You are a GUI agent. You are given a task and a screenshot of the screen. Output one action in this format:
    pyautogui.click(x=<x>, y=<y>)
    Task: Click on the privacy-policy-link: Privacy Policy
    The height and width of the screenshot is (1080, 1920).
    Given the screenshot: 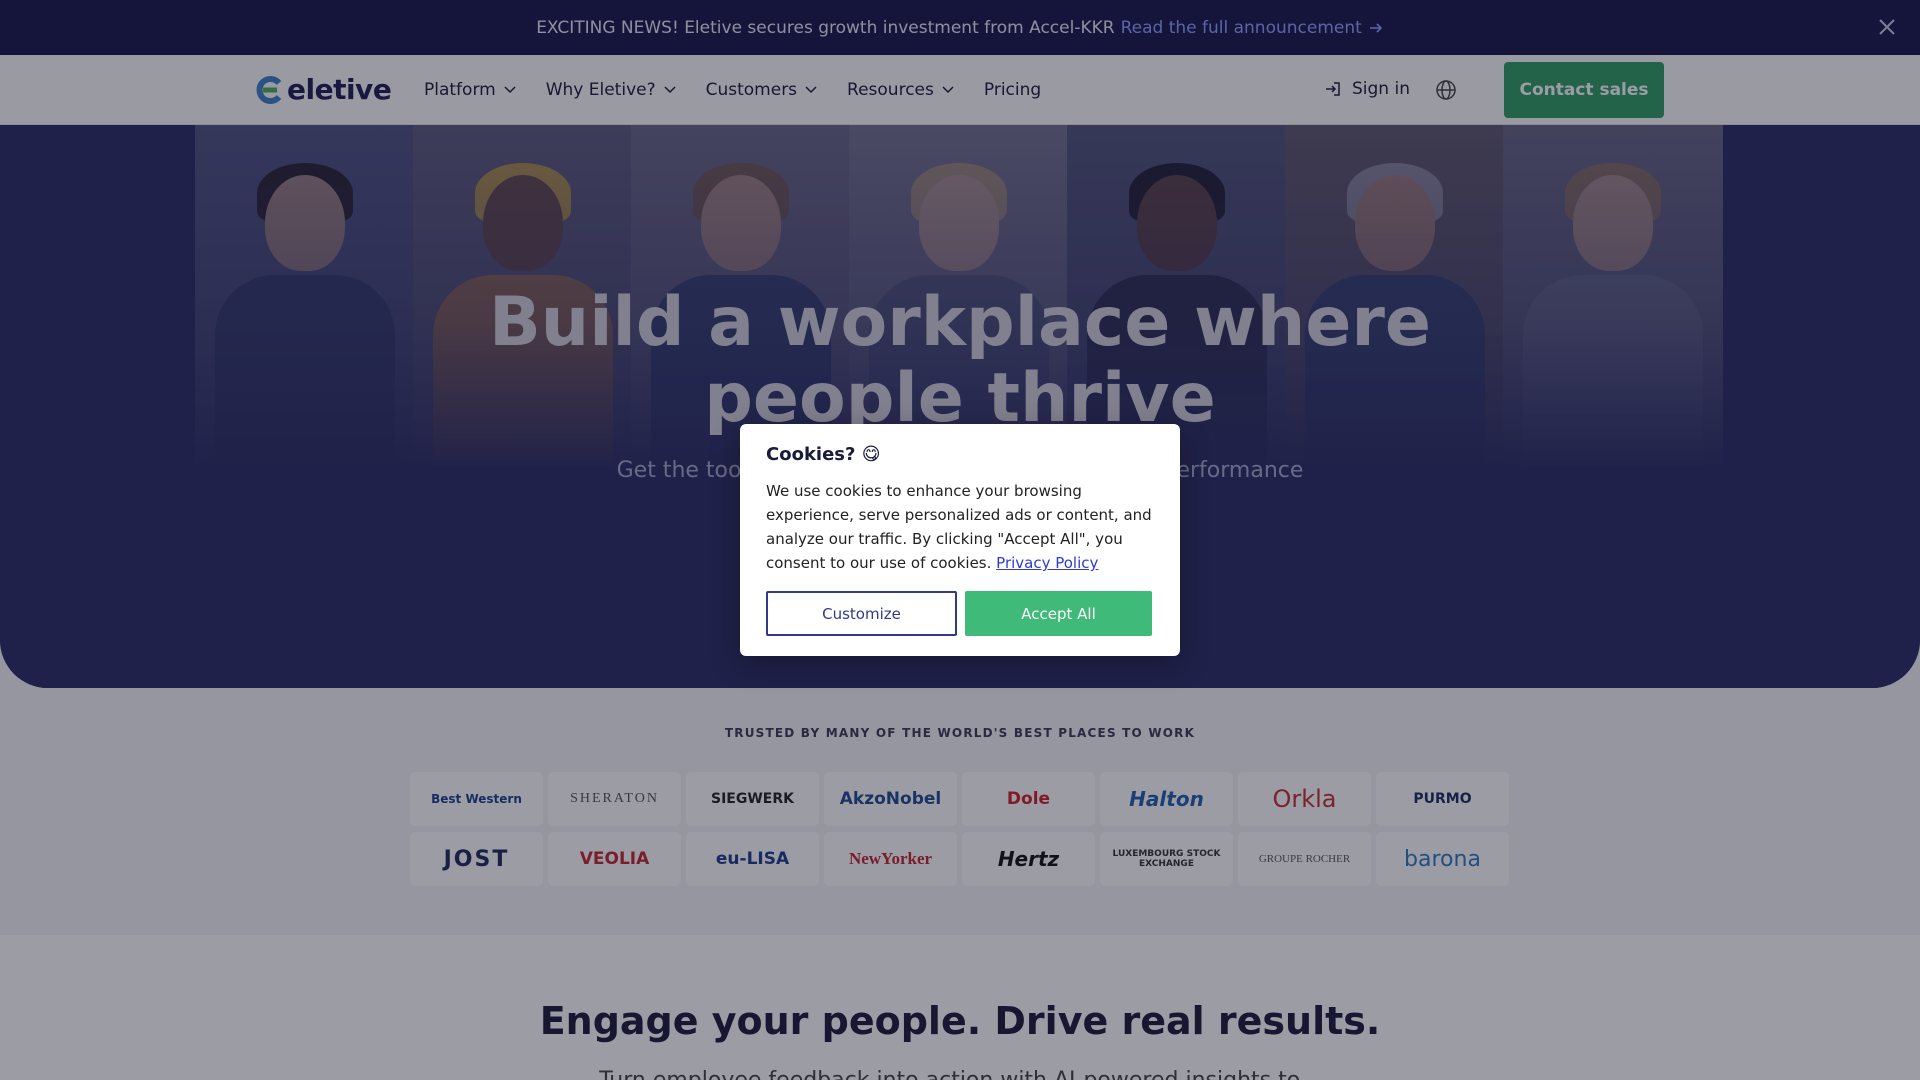 What is the action you would take?
    pyautogui.click(x=1047, y=563)
    